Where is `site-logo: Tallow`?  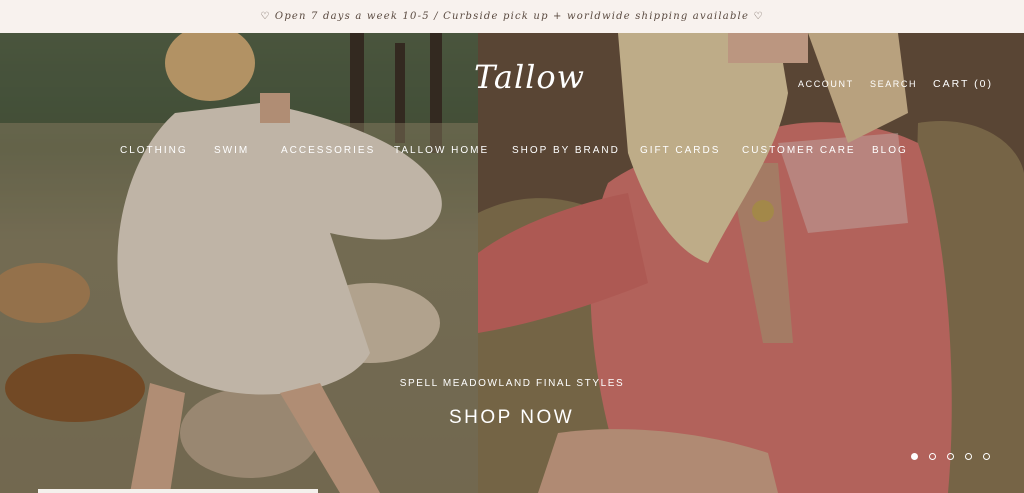 site-logo: Tallow is located at coordinates (529, 77).